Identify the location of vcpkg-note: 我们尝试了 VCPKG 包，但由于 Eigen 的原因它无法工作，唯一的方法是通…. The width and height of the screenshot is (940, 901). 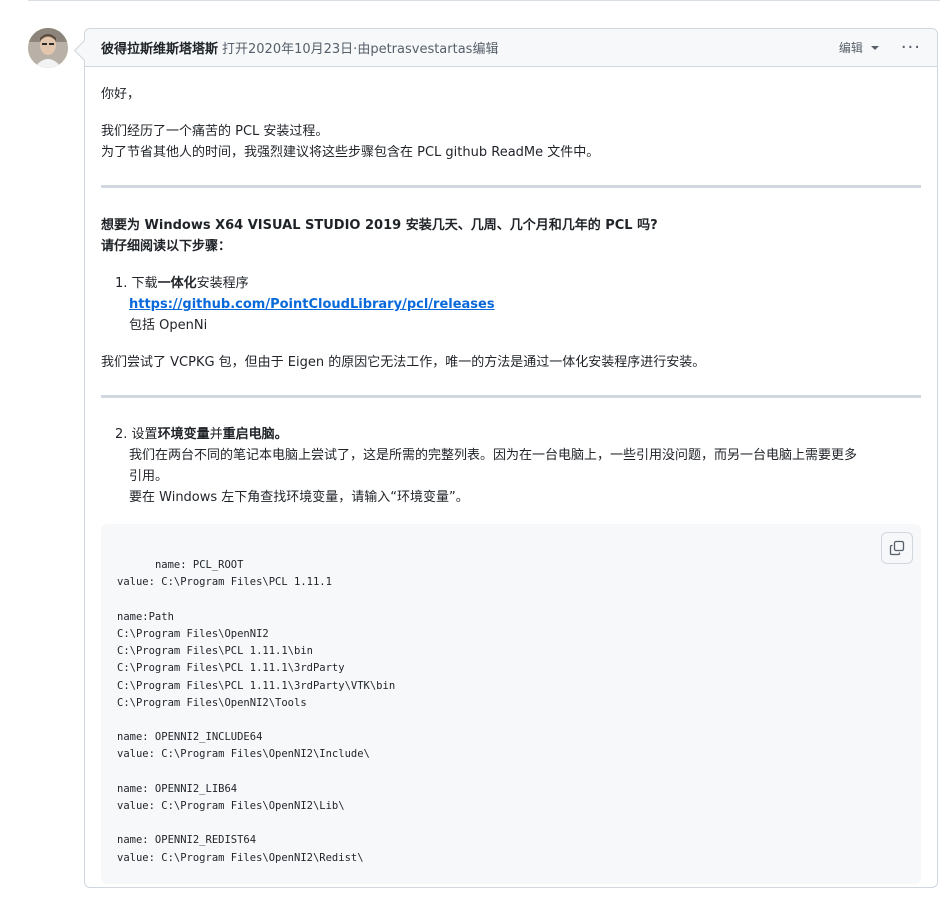
(403, 362).